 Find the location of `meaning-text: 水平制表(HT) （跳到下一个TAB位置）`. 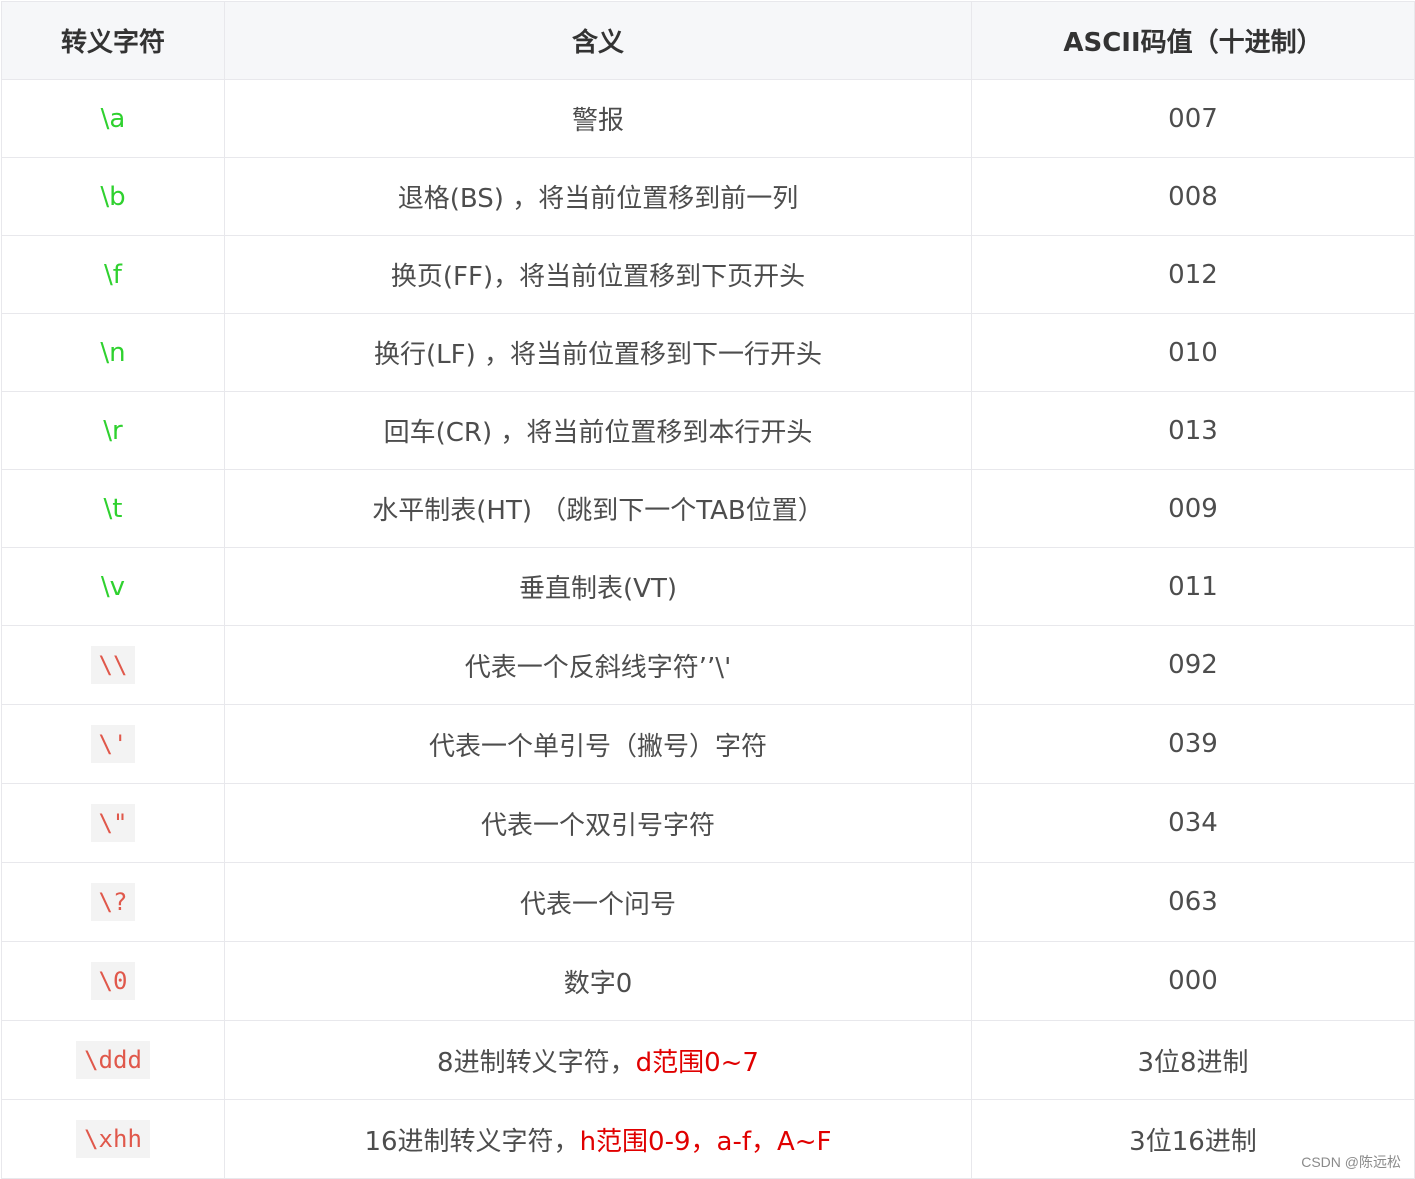

meaning-text: 水平制表(HT) （跳到下一个TAB位置） is located at coordinates (598, 511).